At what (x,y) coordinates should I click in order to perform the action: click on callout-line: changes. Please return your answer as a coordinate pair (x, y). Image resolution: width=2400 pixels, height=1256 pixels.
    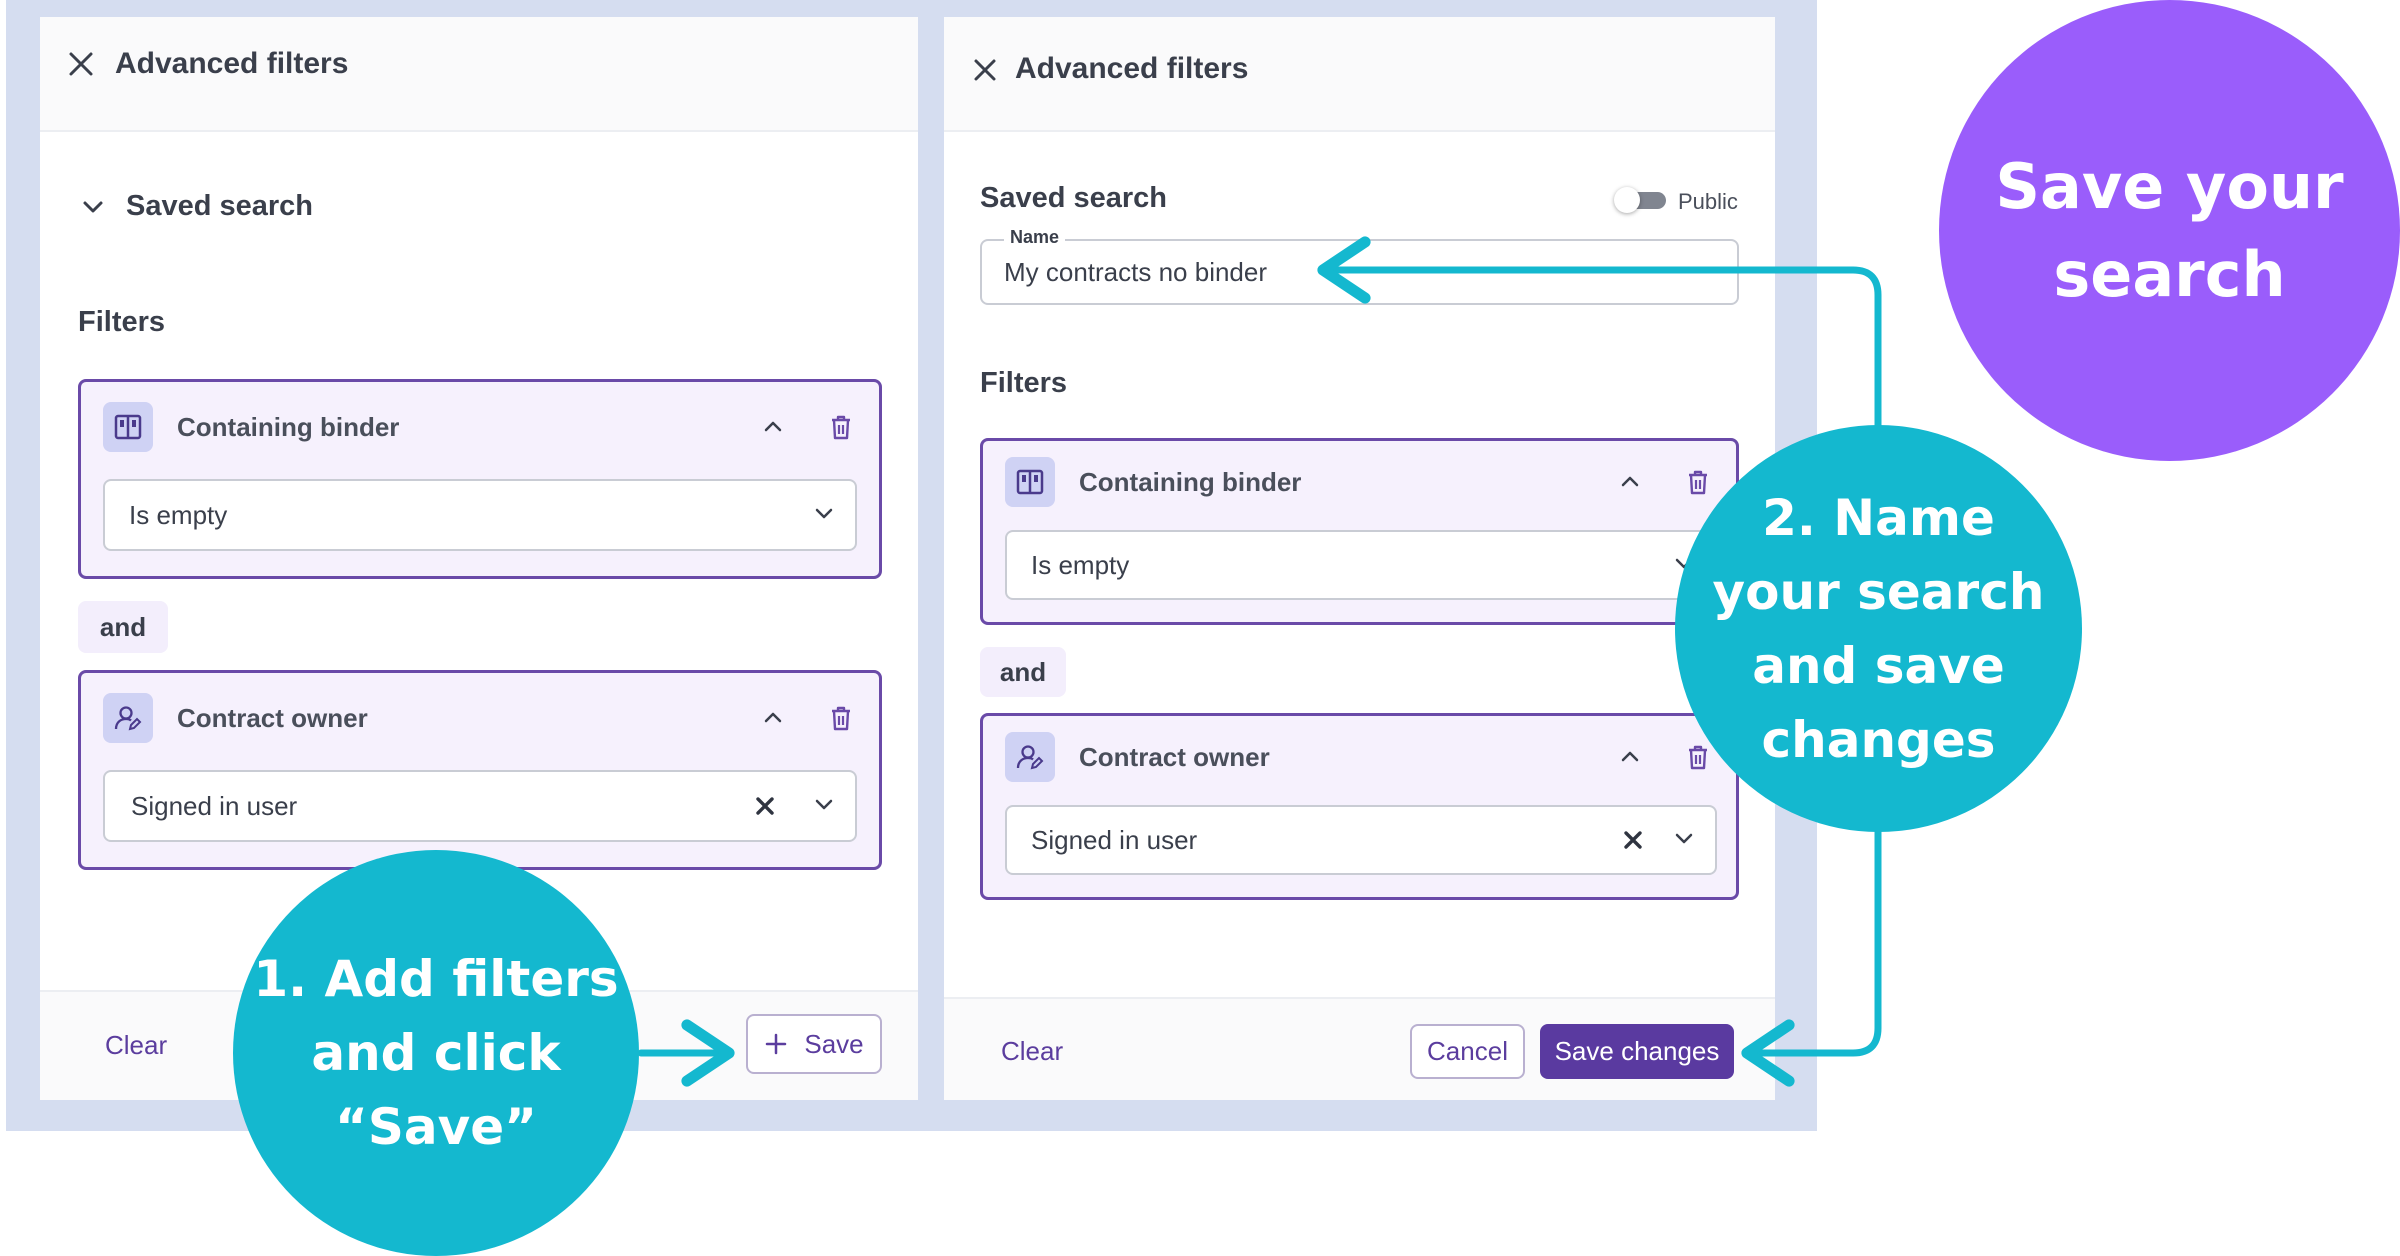
    Looking at the image, I should click on (1878, 739).